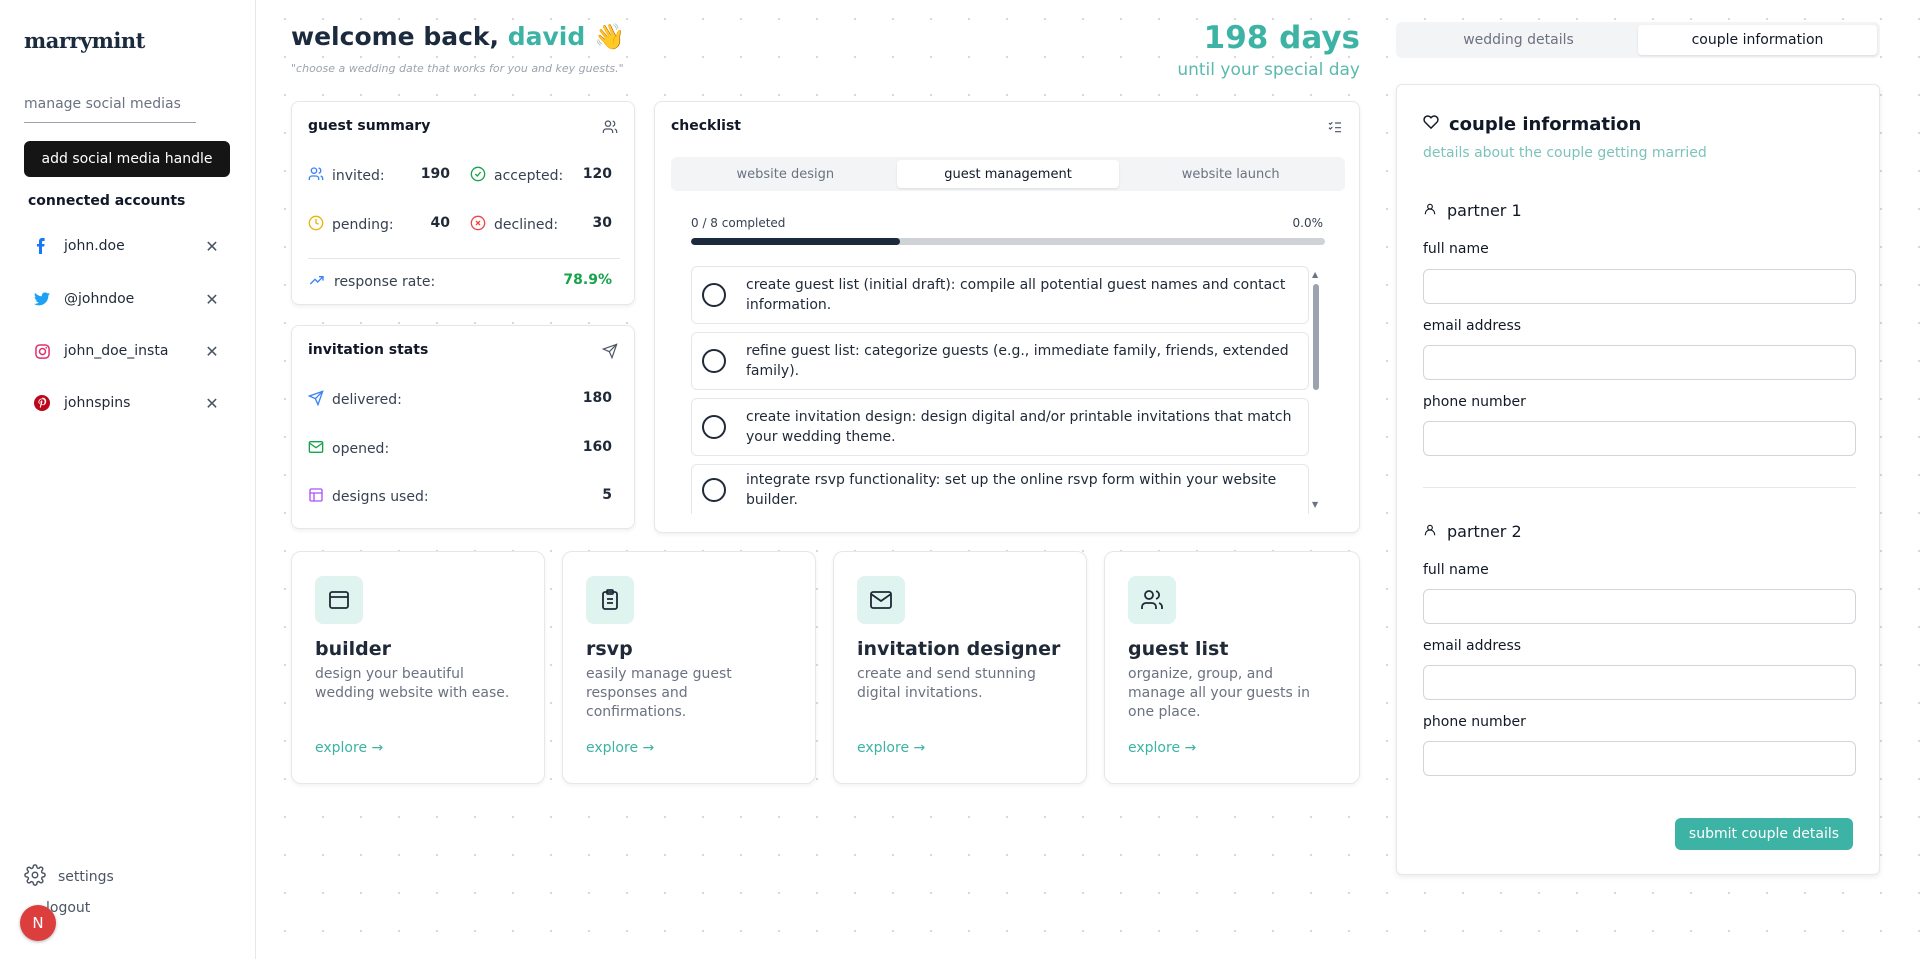 Image resolution: width=1921 pixels, height=959 pixels. Describe the element at coordinates (1335, 129) in the screenshot. I see `list-checks-icon` at that location.